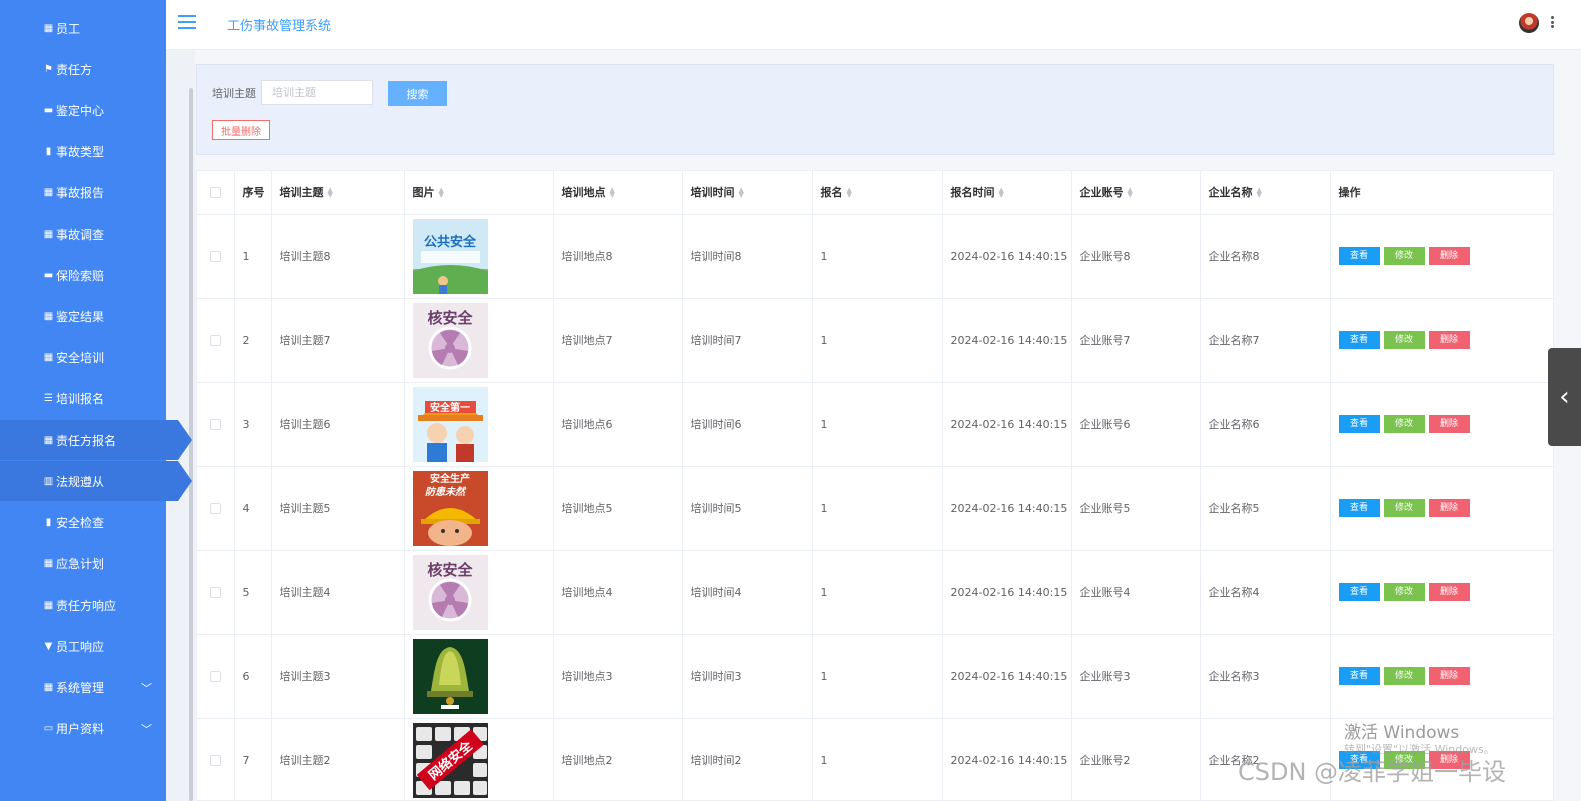  What do you see at coordinates (83, 234) in the screenshot?
I see `sidebar-item-5: ▦ 事故调查` at bounding box center [83, 234].